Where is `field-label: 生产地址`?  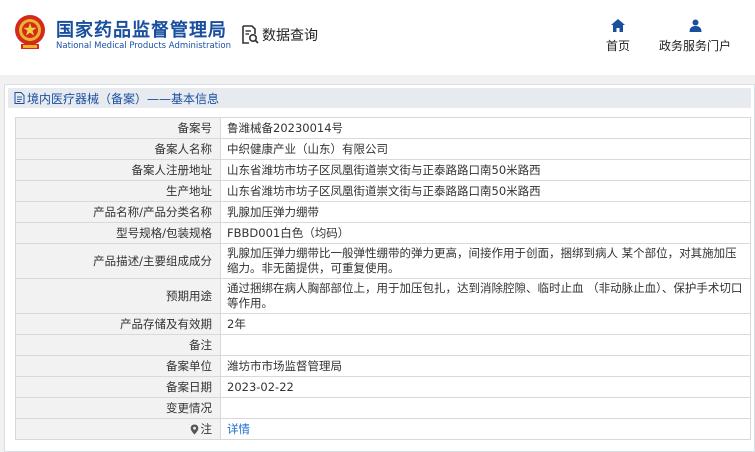
field-label: 生产地址 is located at coordinates (118, 191).